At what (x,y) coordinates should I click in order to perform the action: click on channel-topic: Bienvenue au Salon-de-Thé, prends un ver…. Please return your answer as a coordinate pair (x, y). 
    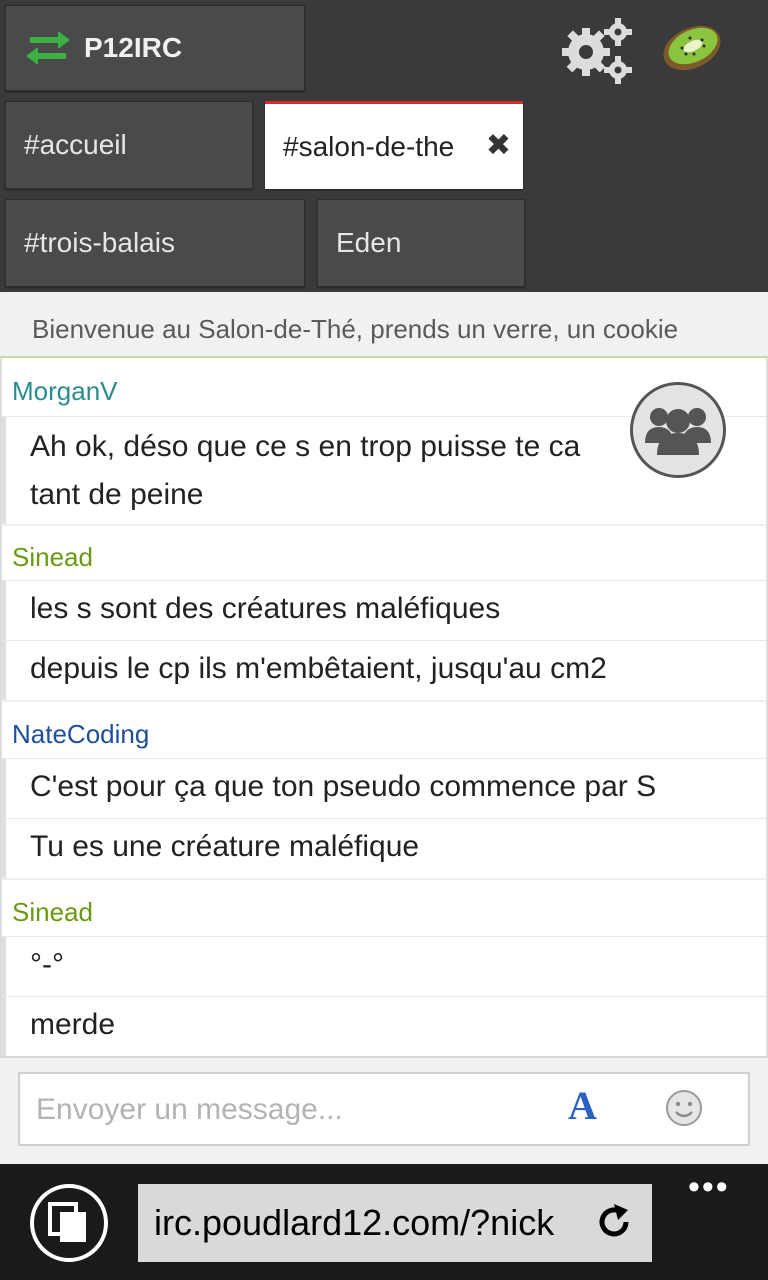
    Looking at the image, I should click on (384, 325).